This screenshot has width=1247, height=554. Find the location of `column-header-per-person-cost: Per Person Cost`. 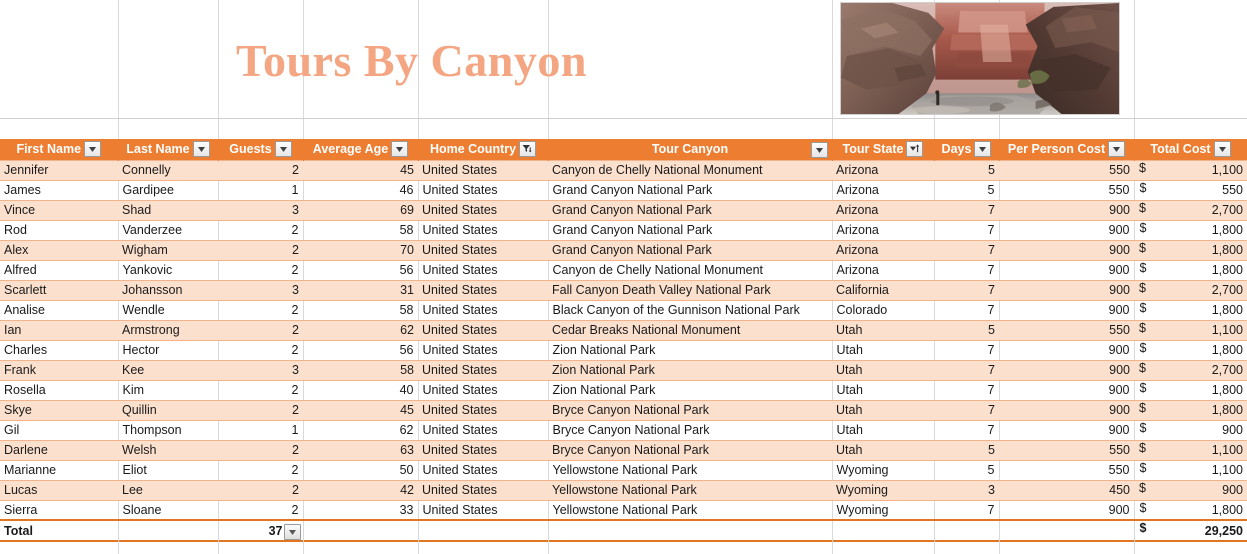

column-header-per-person-cost: Per Person Cost is located at coordinates (1067, 149).